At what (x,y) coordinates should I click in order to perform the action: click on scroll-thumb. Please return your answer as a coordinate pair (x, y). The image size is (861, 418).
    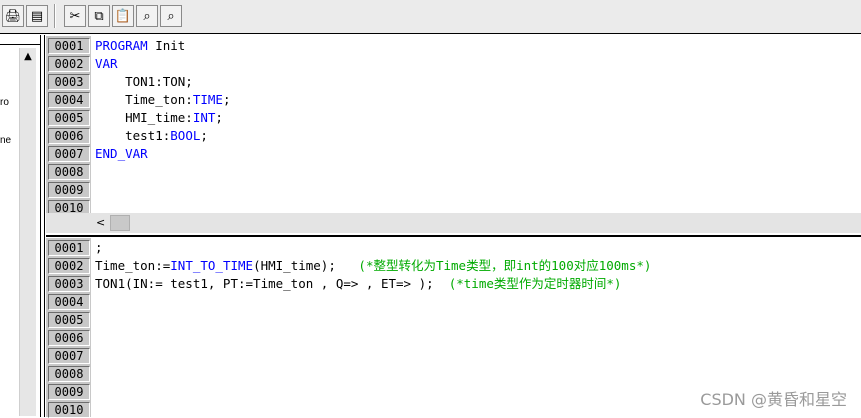
    Looking at the image, I should click on (120, 223).